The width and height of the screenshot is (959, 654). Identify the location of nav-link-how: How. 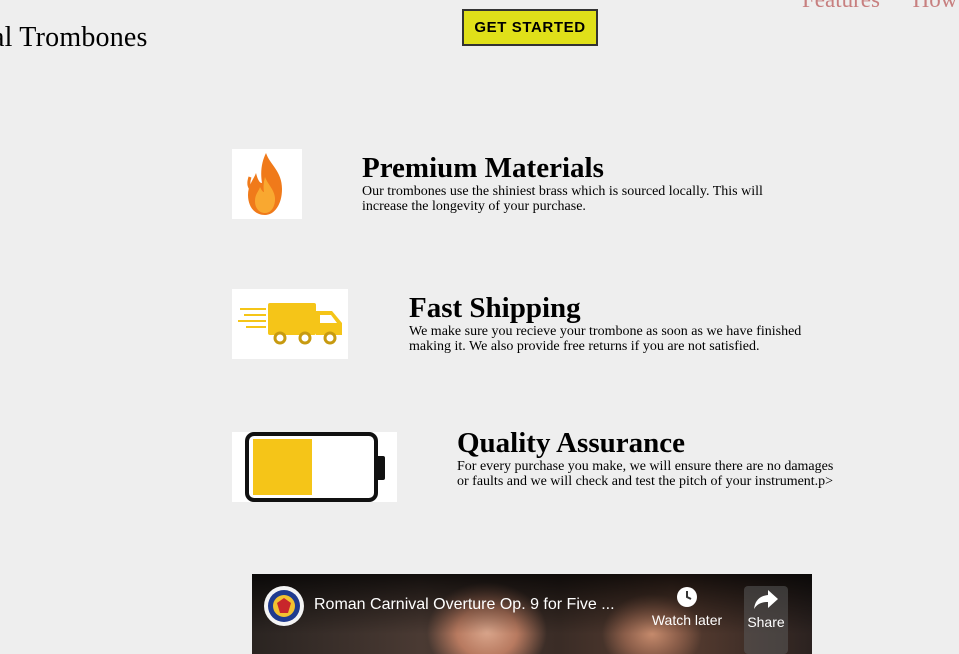
(935, 6).